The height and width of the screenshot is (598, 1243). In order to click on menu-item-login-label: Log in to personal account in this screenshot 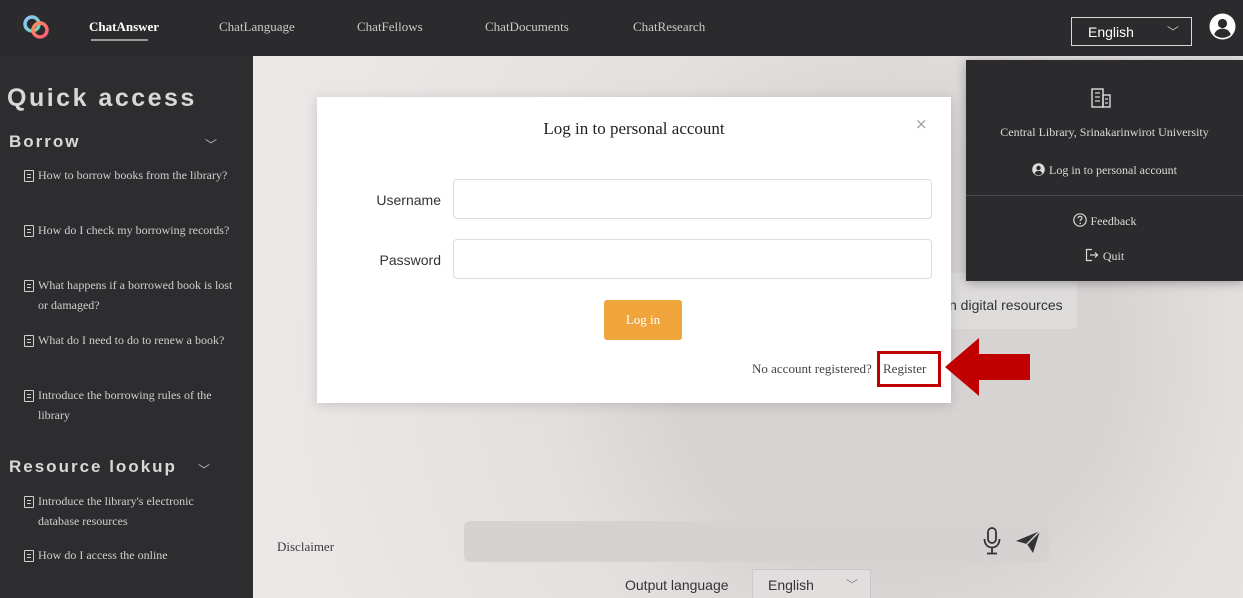, I will do `click(1113, 170)`.